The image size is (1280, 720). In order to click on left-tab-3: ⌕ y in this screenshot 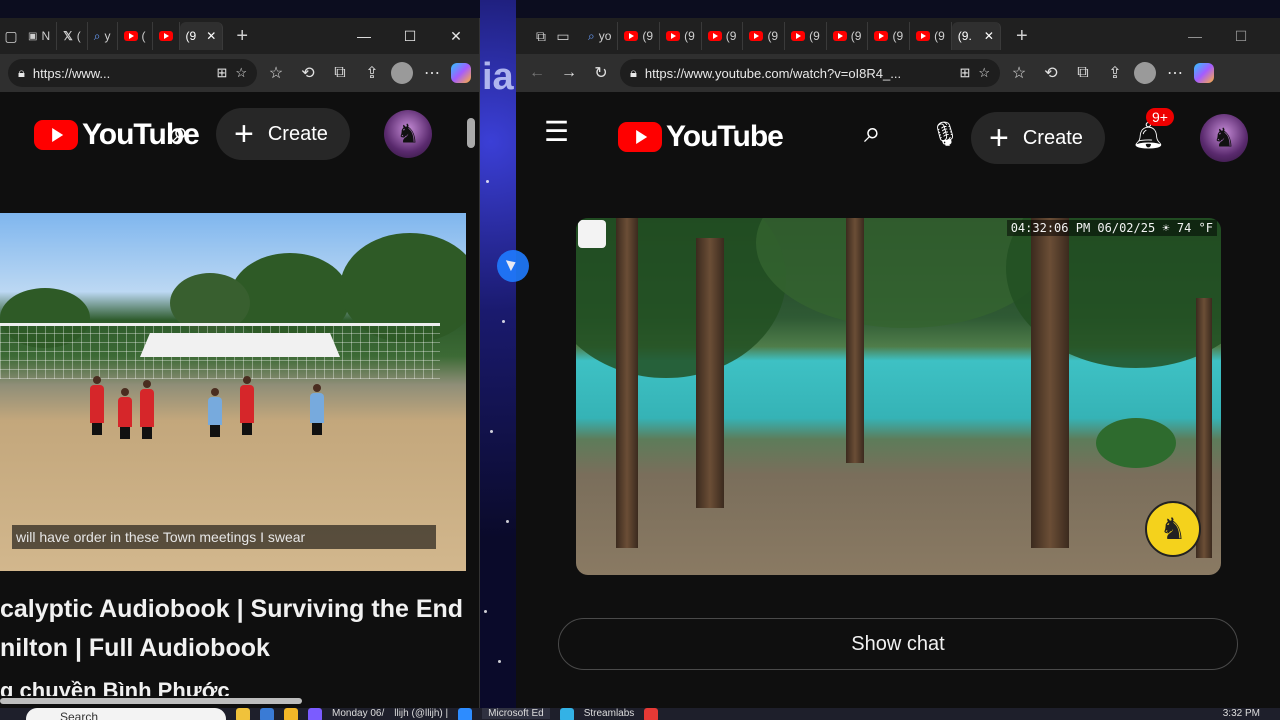, I will do `click(103, 36)`.